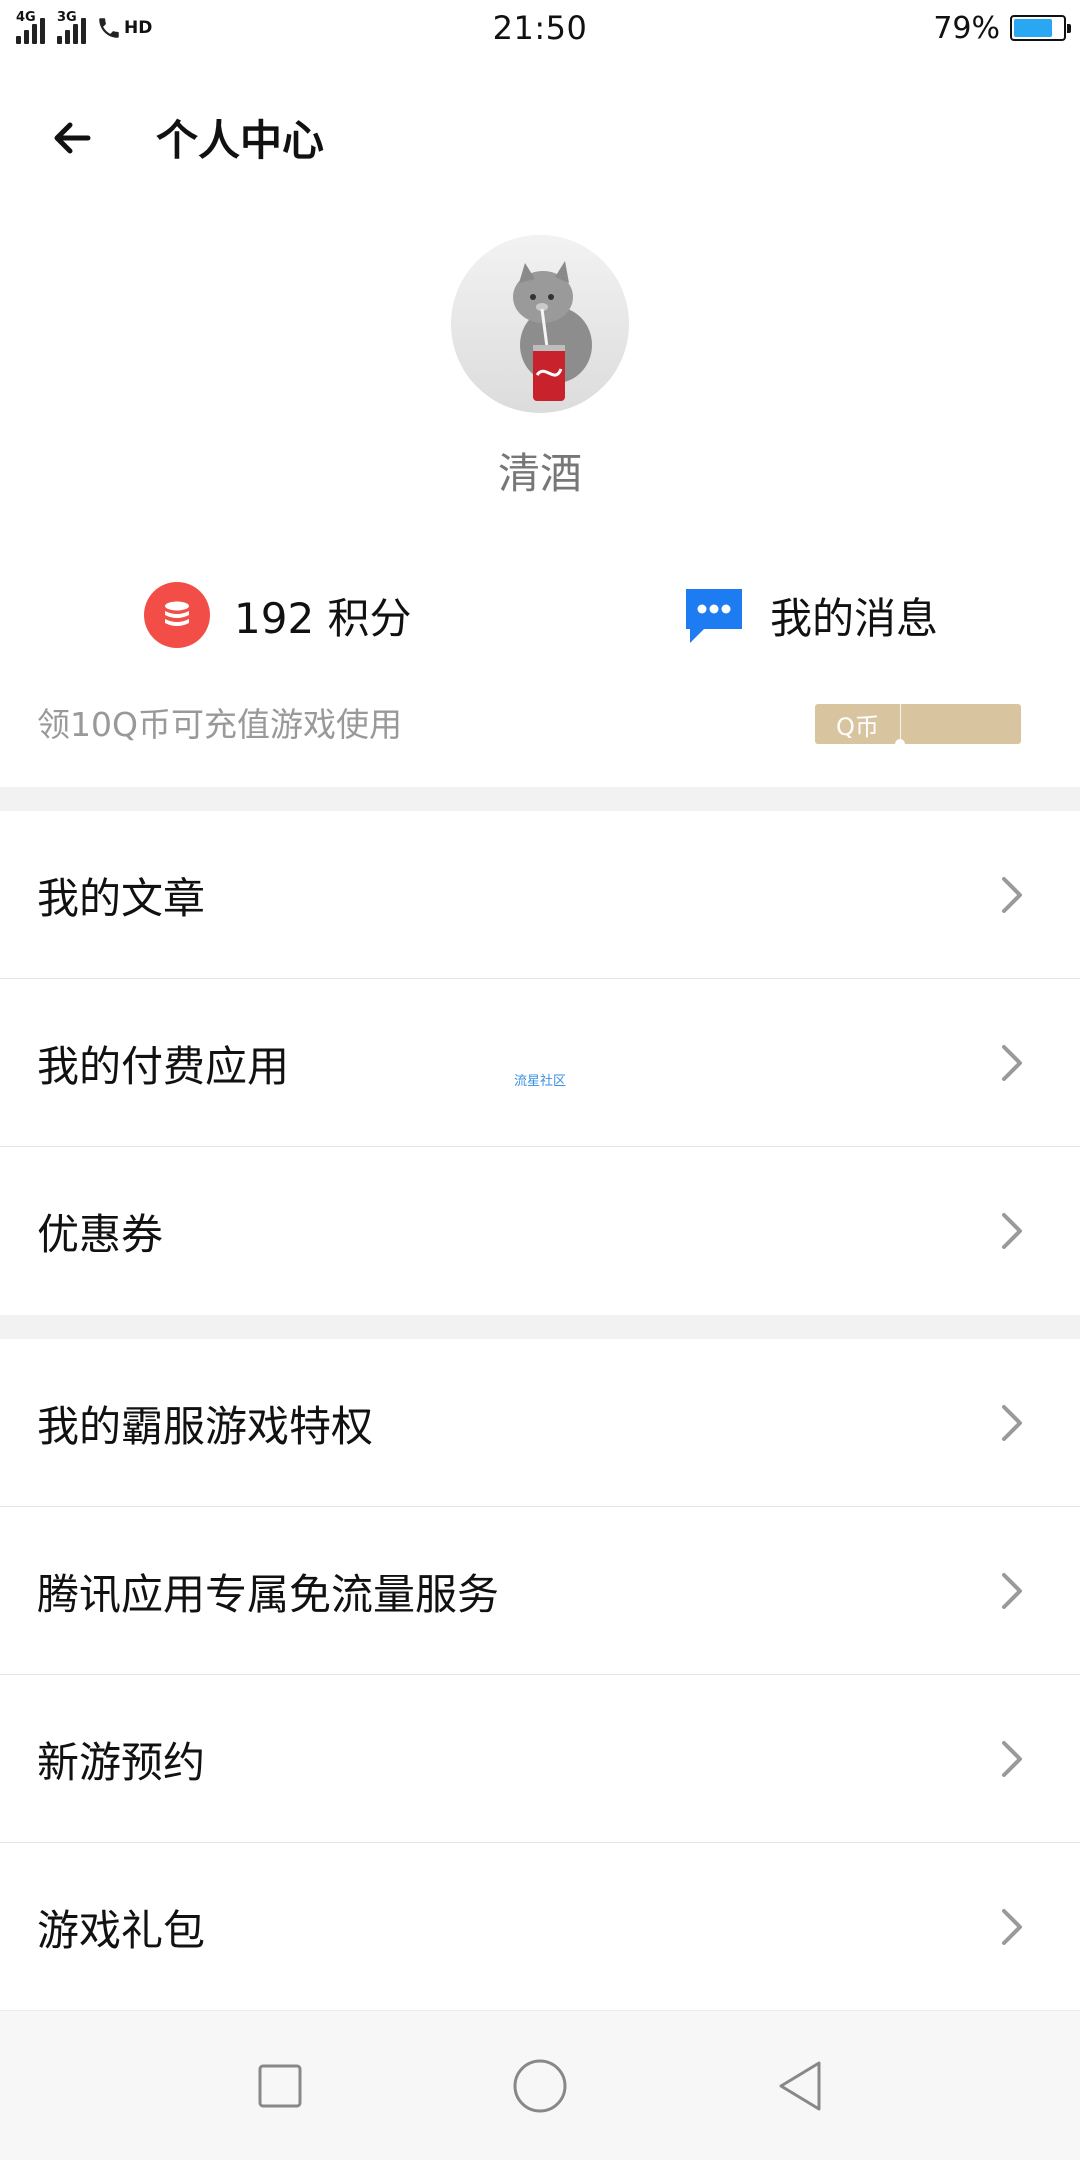 Image resolution: width=1080 pixels, height=2160 pixels. Describe the element at coordinates (205, 1426) in the screenshot. I see `menu-row-label: 我的霸服游戏特权` at that location.